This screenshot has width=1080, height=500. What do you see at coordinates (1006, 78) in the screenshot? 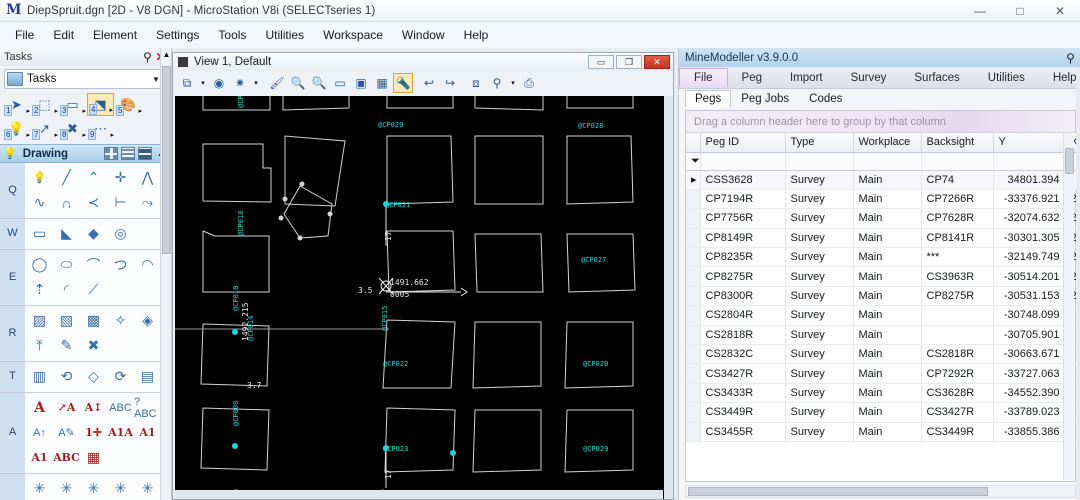
I see `mm-menu-utilities: Utilities` at bounding box center [1006, 78].